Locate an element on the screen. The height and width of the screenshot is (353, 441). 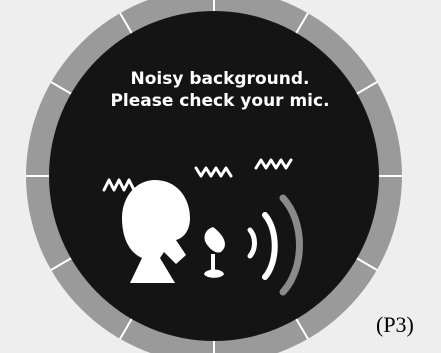
status-message-line2: Please check your mic. is located at coordinates (220, 101).